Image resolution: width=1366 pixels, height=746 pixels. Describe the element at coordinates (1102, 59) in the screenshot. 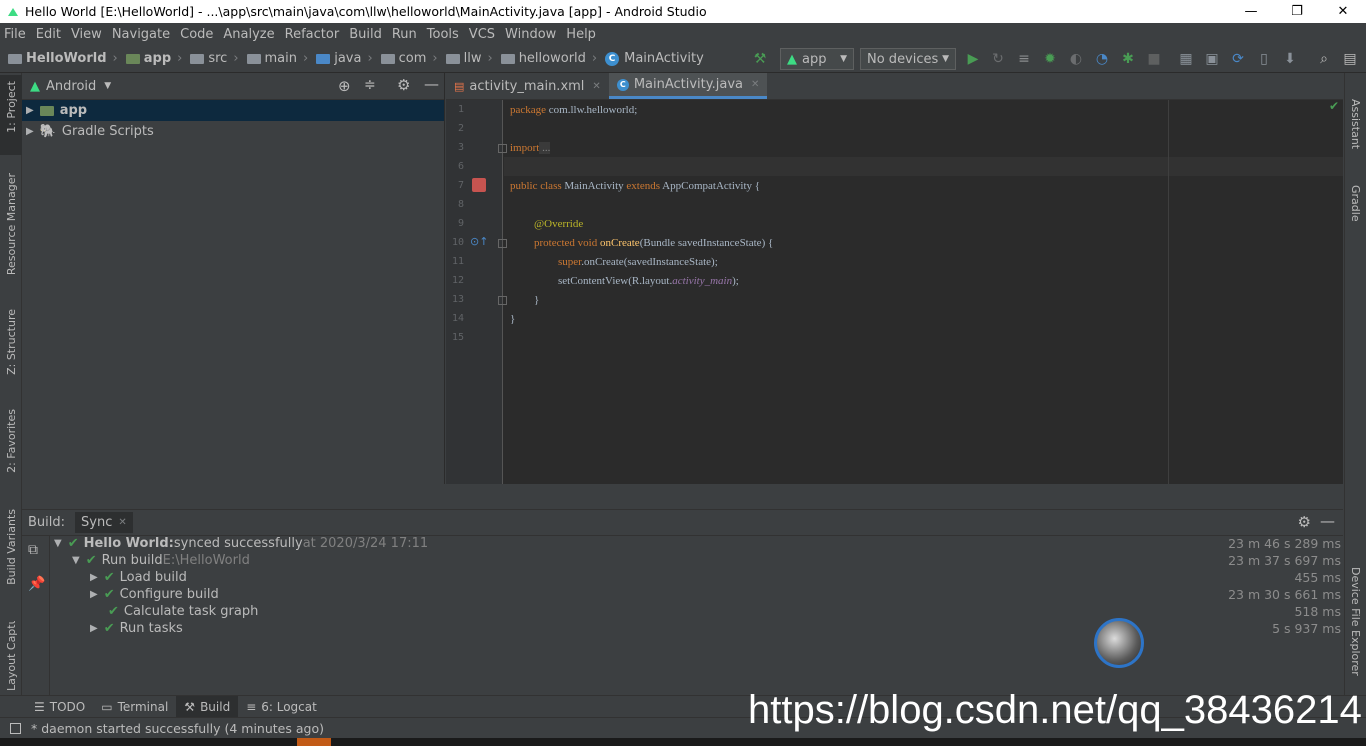

I see `profile-icon: ◔` at that location.